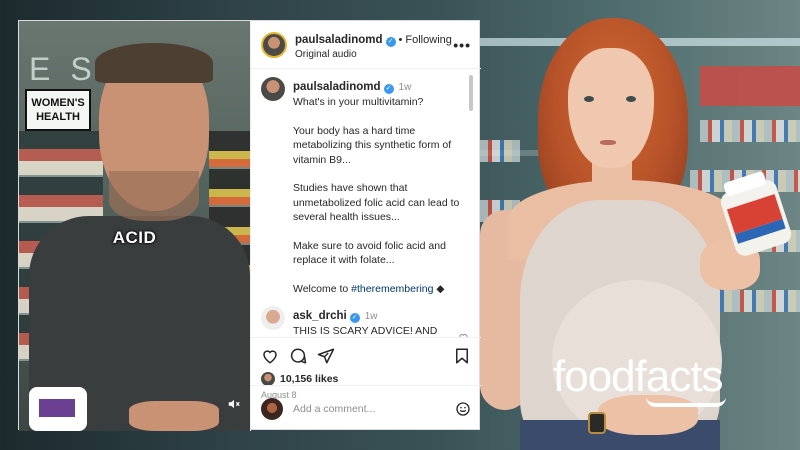 This screenshot has height=450, width=800. I want to click on caption-line-hashtag: Welcome to #theremembering ◆, so click(382, 289).